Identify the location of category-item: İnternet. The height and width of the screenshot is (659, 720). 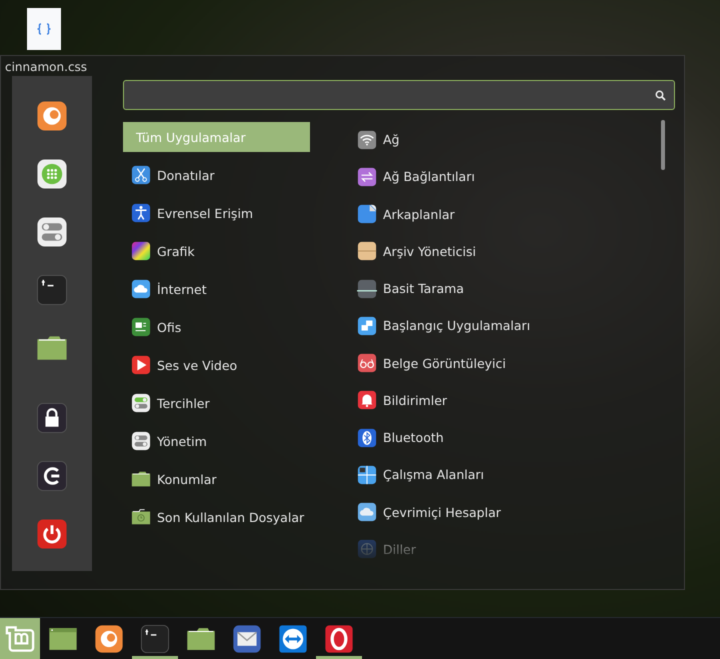
(216, 289).